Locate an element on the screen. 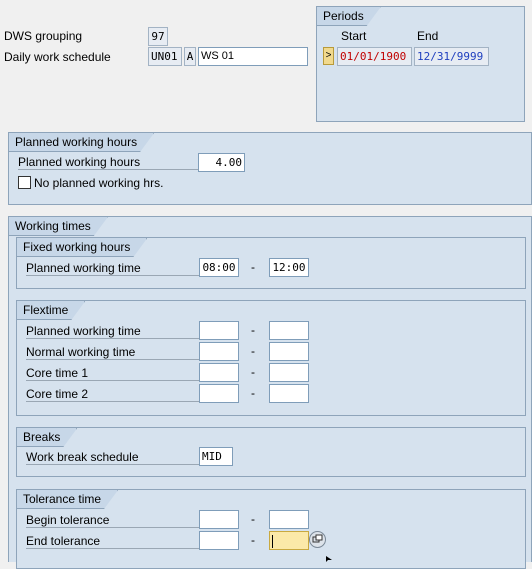 The width and height of the screenshot is (532, 569). flextime-core1-from-field is located at coordinates (219, 372).